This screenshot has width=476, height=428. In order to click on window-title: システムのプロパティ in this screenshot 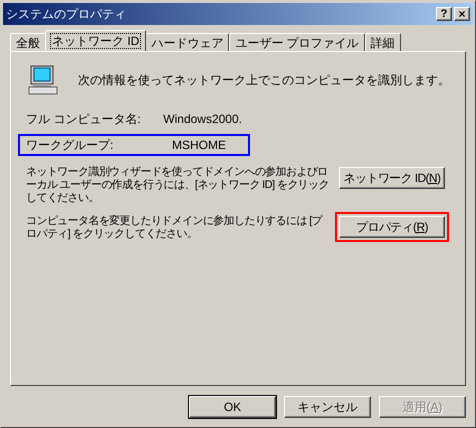, I will do `click(66, 14)`.